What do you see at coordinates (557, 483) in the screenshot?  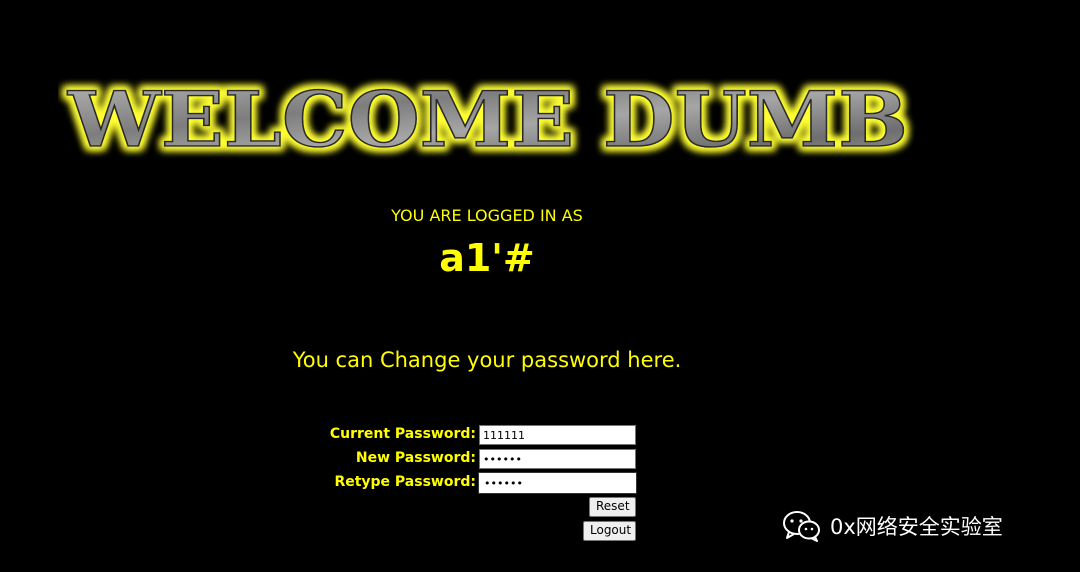 I see `retype-password-input` at bounding box center [557, 483].